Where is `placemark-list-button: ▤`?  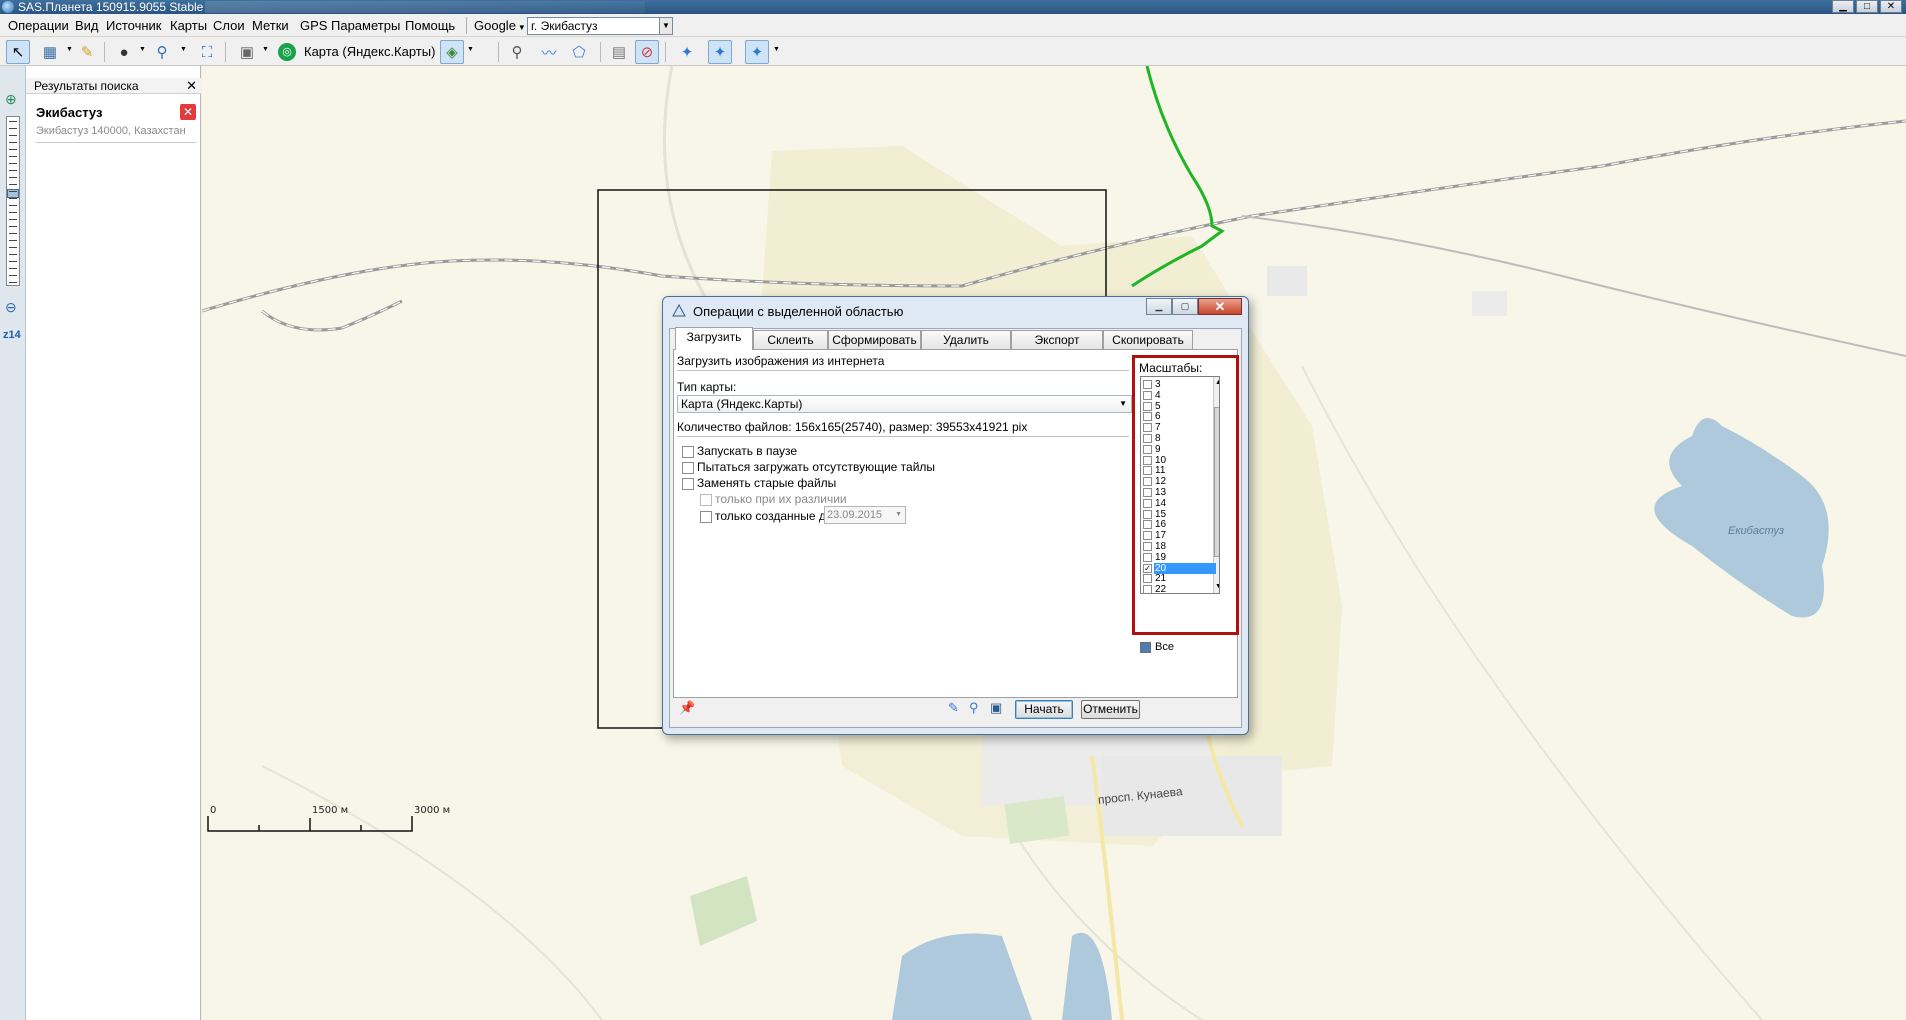 placemark-list-button: ▤ is located at coordinates (619, 52).